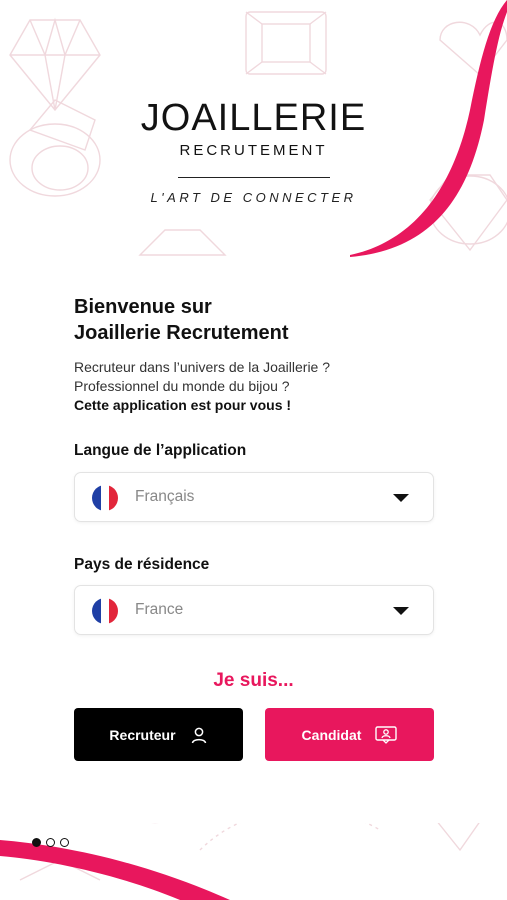 This screenshot has height=900, width=507. I want to click on recruiter-button: Recruteur, so click(158, 734).